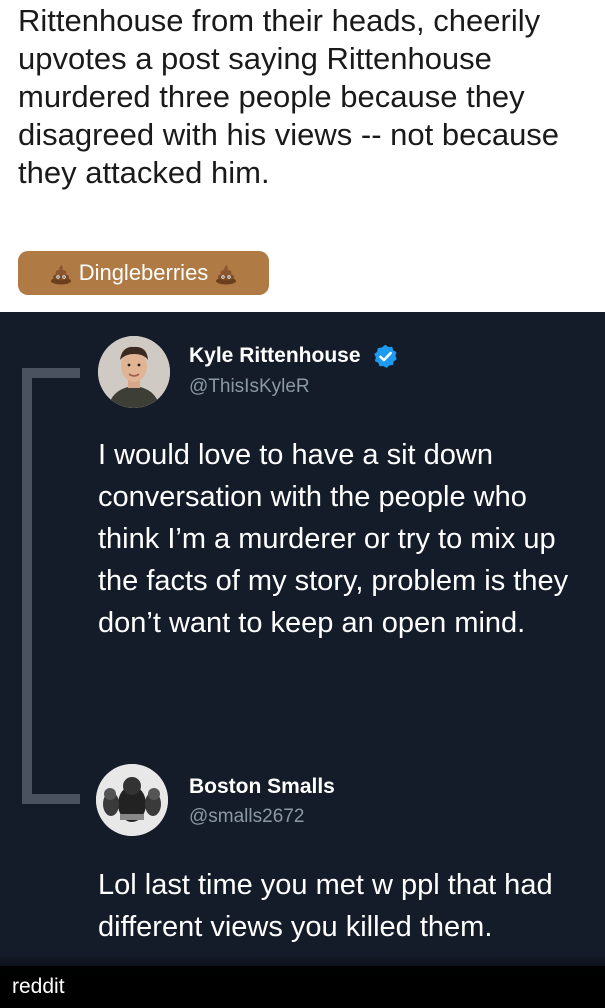 The width and height of the screenshot is (605, 1008). Describe the element at coordinates (51, 586) in the screenshot. I see `thread-connector` at that location.